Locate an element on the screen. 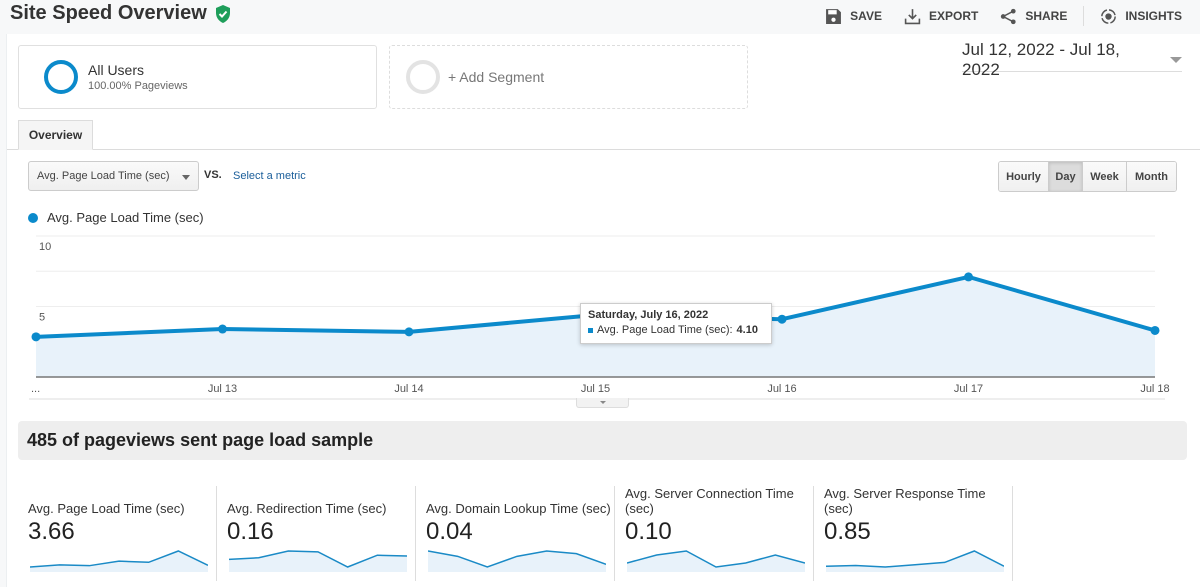  series-swatch-icon is located at coordinates (590, 330).